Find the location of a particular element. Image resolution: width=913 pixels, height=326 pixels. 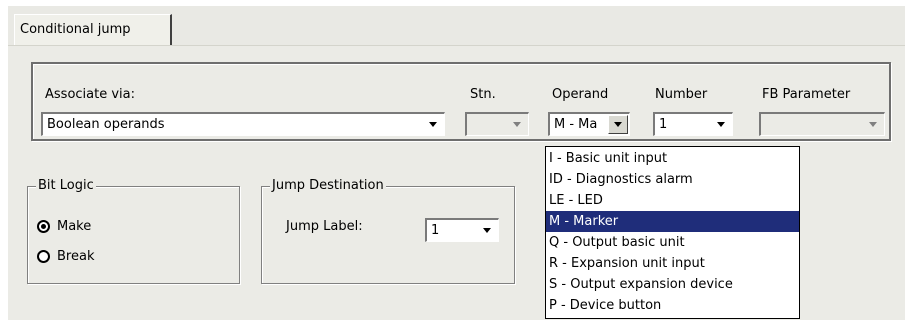

jump-label-label: Jump Label: is located at coordinates (324, 226).